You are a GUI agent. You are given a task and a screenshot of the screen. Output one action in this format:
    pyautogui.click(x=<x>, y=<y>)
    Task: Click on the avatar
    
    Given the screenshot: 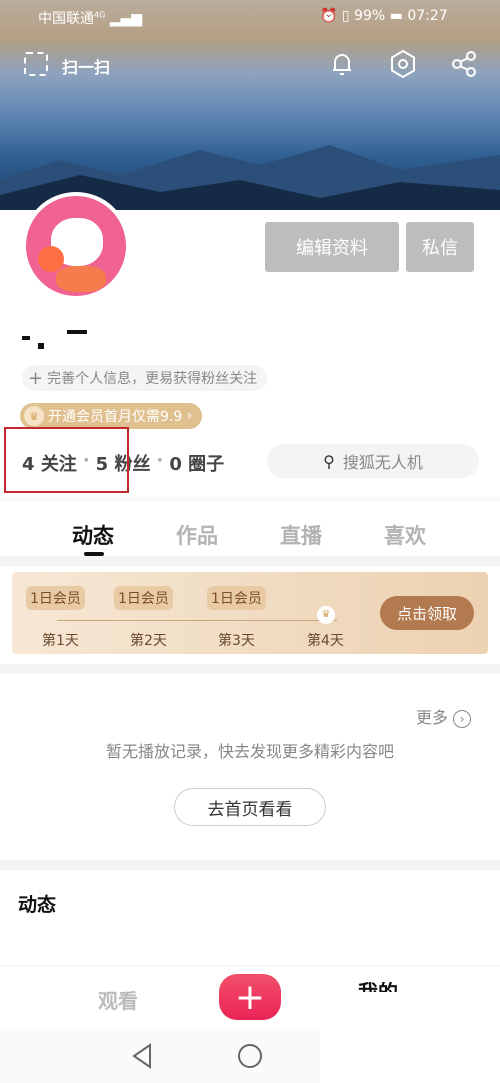 What is the action you would take?
    pyautogui.click(x=76, y=246)
    